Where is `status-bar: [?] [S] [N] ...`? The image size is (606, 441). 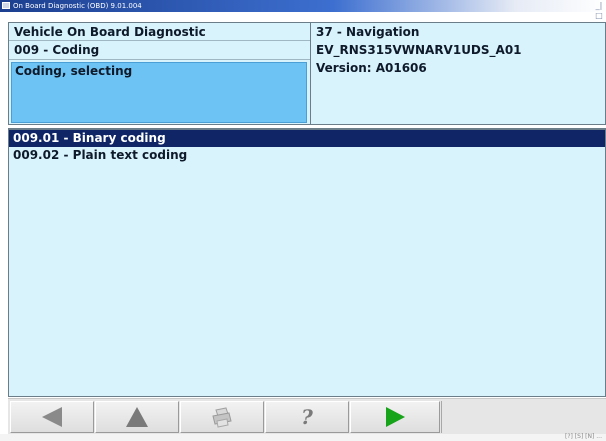 status-bar: [?] [S] [N] ... is located at coordinates (303, 437).